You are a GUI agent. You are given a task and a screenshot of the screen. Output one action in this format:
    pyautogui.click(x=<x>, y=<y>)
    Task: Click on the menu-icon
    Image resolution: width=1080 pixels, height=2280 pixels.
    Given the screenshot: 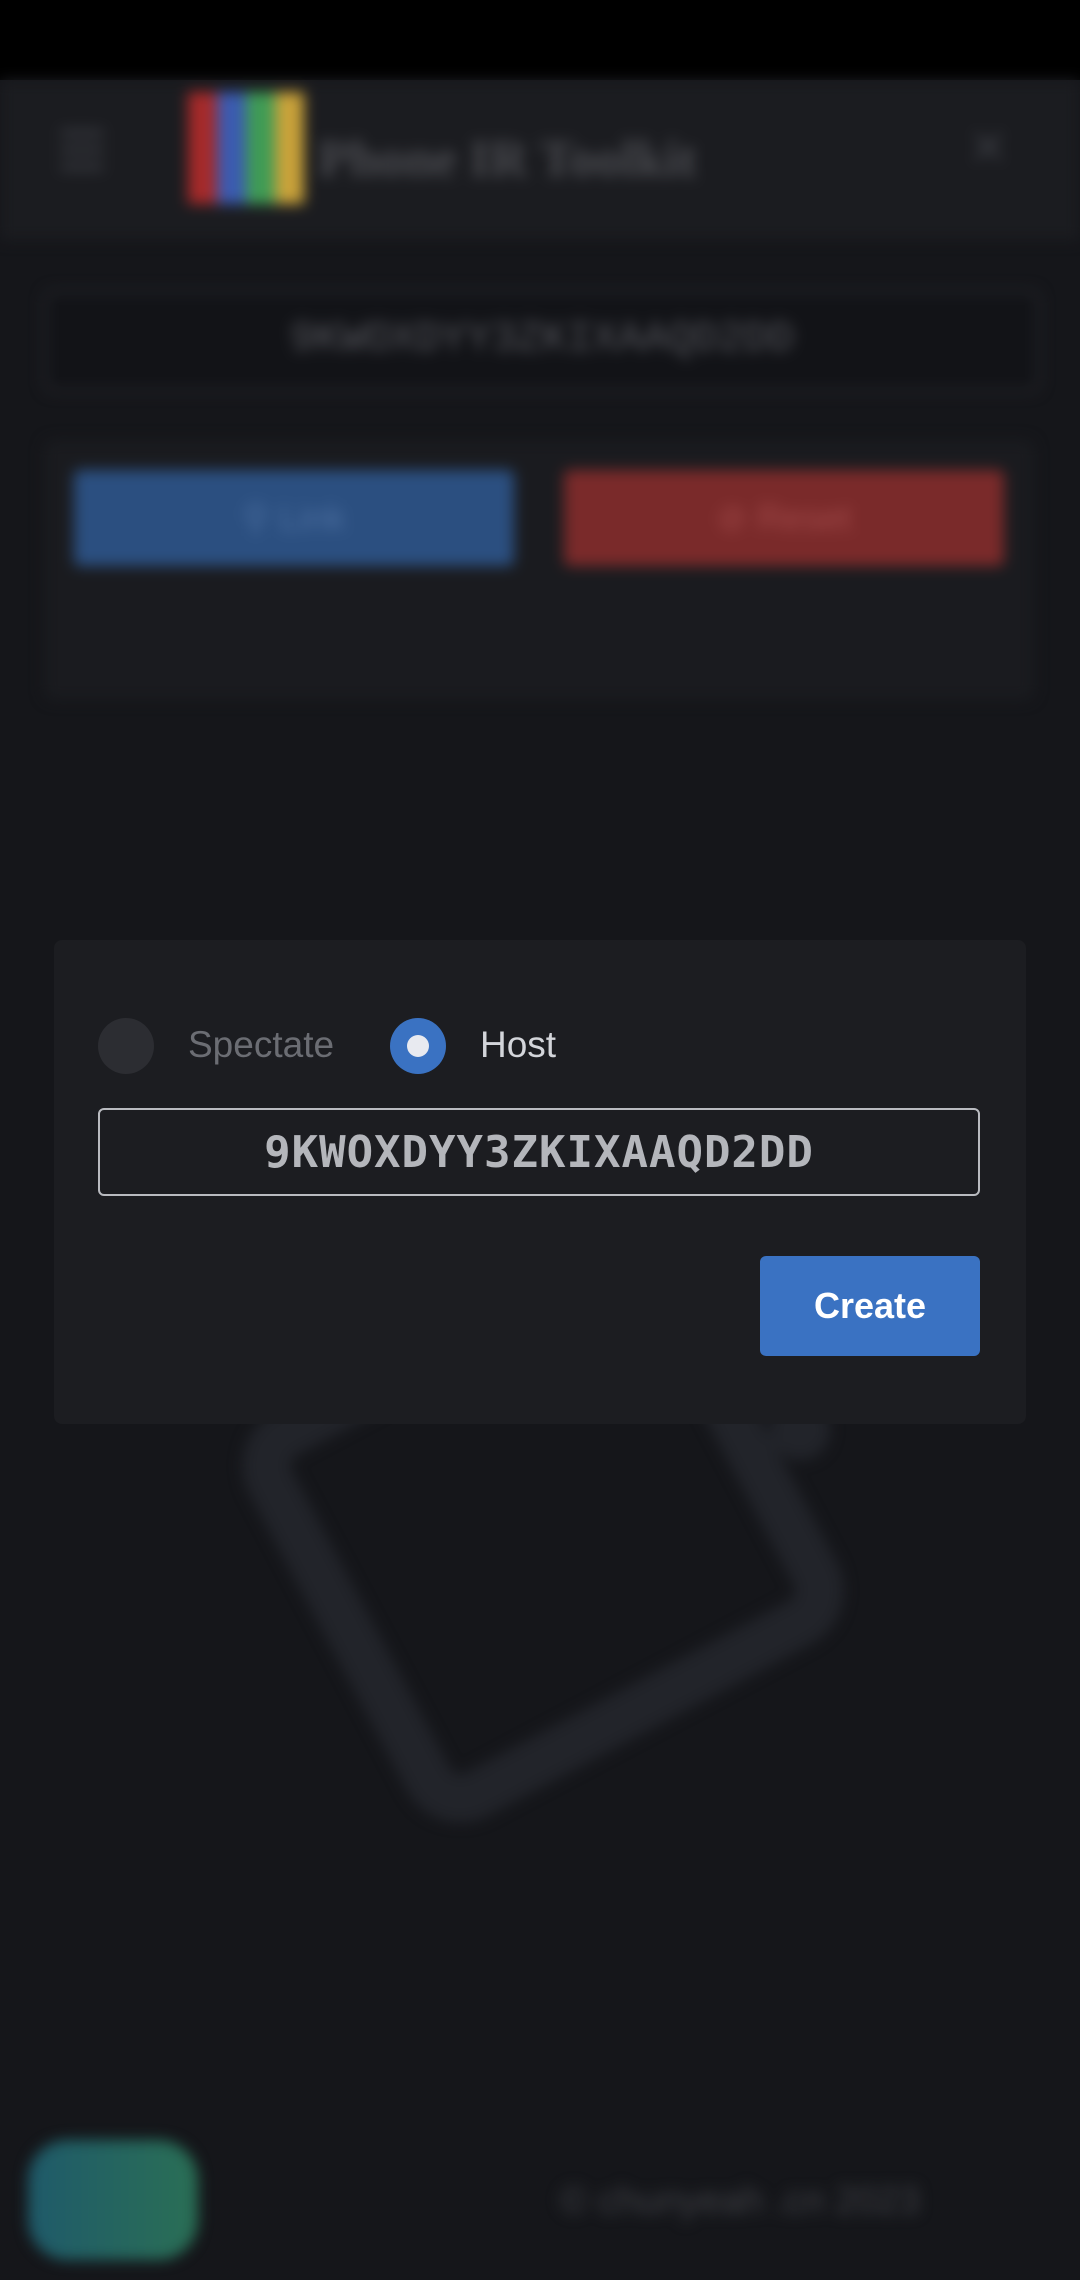 What is the action you would take?
    pyautogui.click(x=82, y=150)
    